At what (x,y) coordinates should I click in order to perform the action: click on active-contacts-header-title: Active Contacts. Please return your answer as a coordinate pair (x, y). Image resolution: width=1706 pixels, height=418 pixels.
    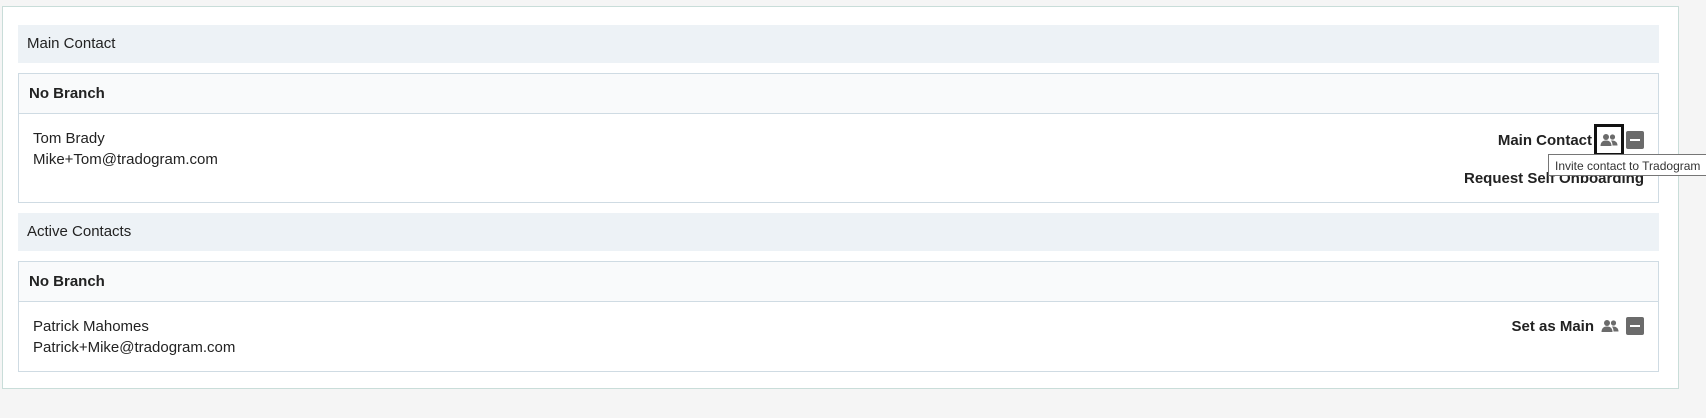
    Looking at the image, I should click on (79, 231).